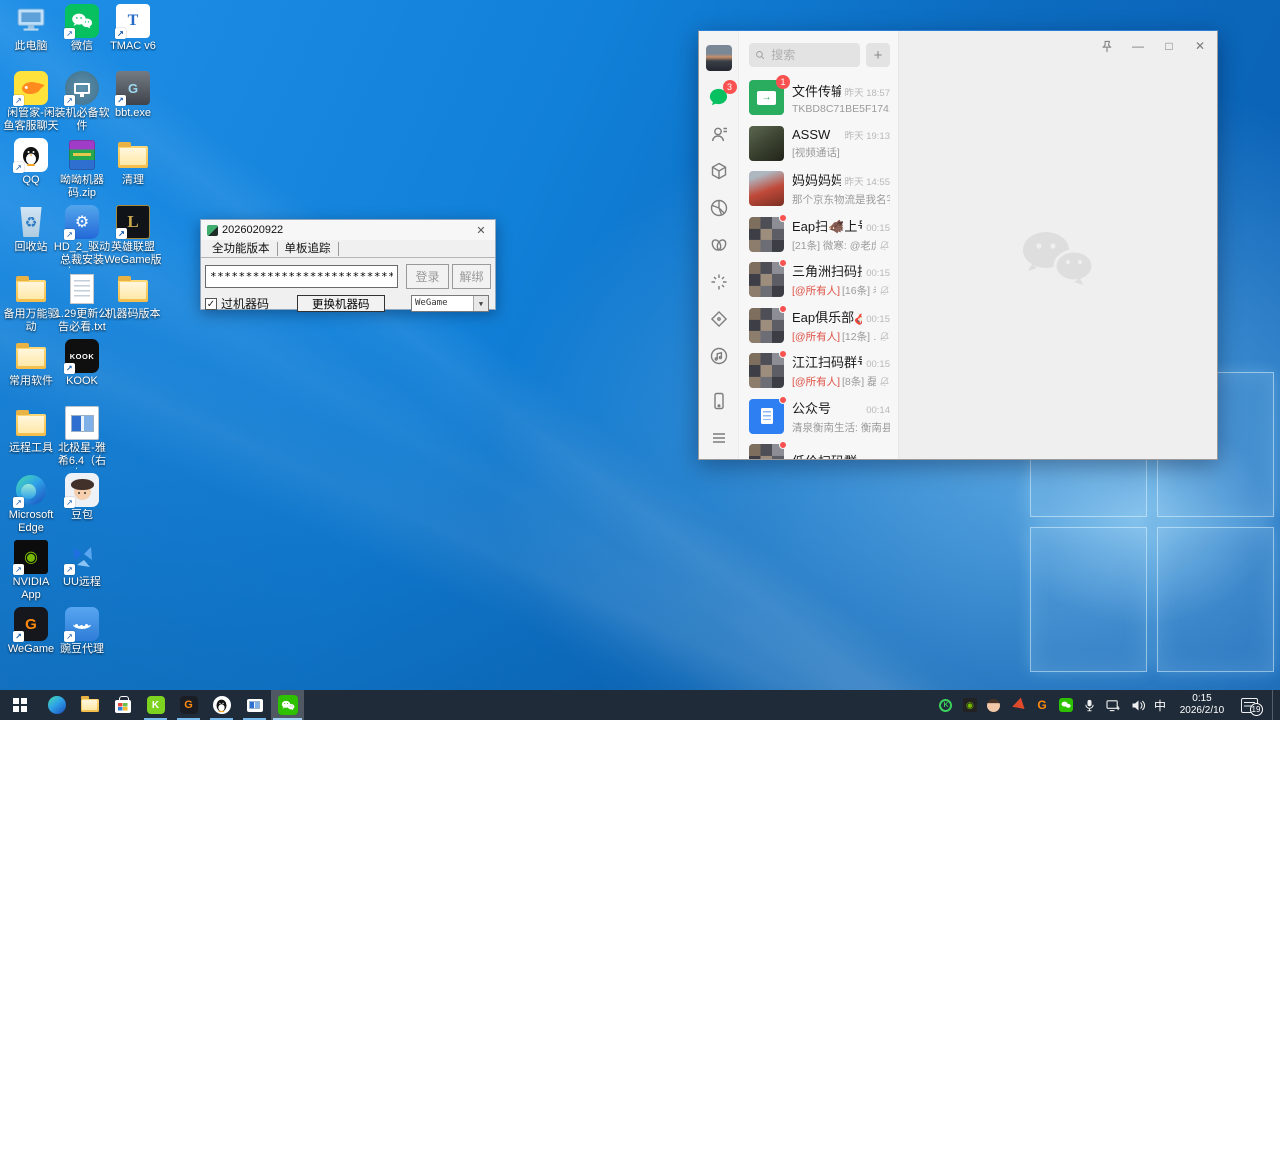 Image resolution: width=1280 pixels, height=1156 pixels. I want to click on tray-nvidia-icon: ◉, so click(970, 705).